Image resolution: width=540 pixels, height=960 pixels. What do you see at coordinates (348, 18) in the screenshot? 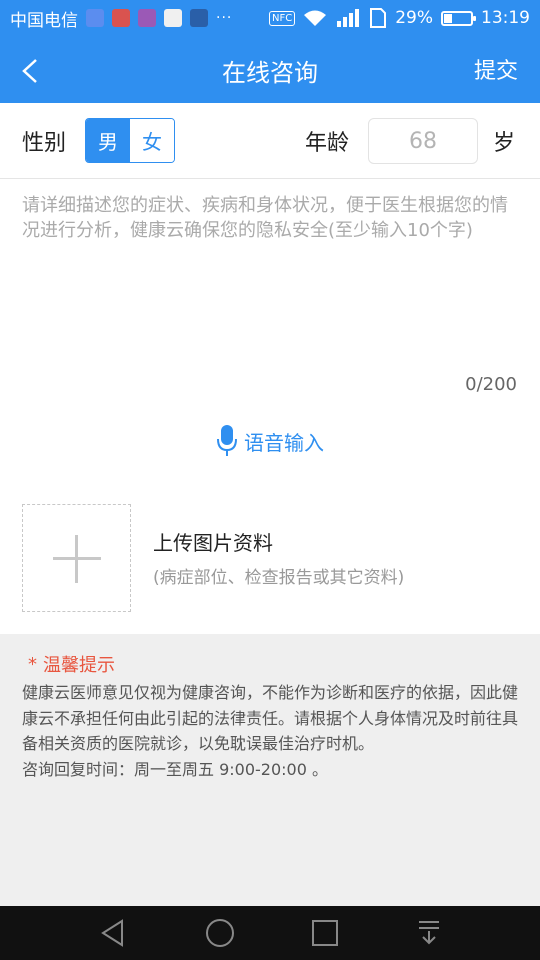
I see `signal-icon` at bounding box center [348, 18].